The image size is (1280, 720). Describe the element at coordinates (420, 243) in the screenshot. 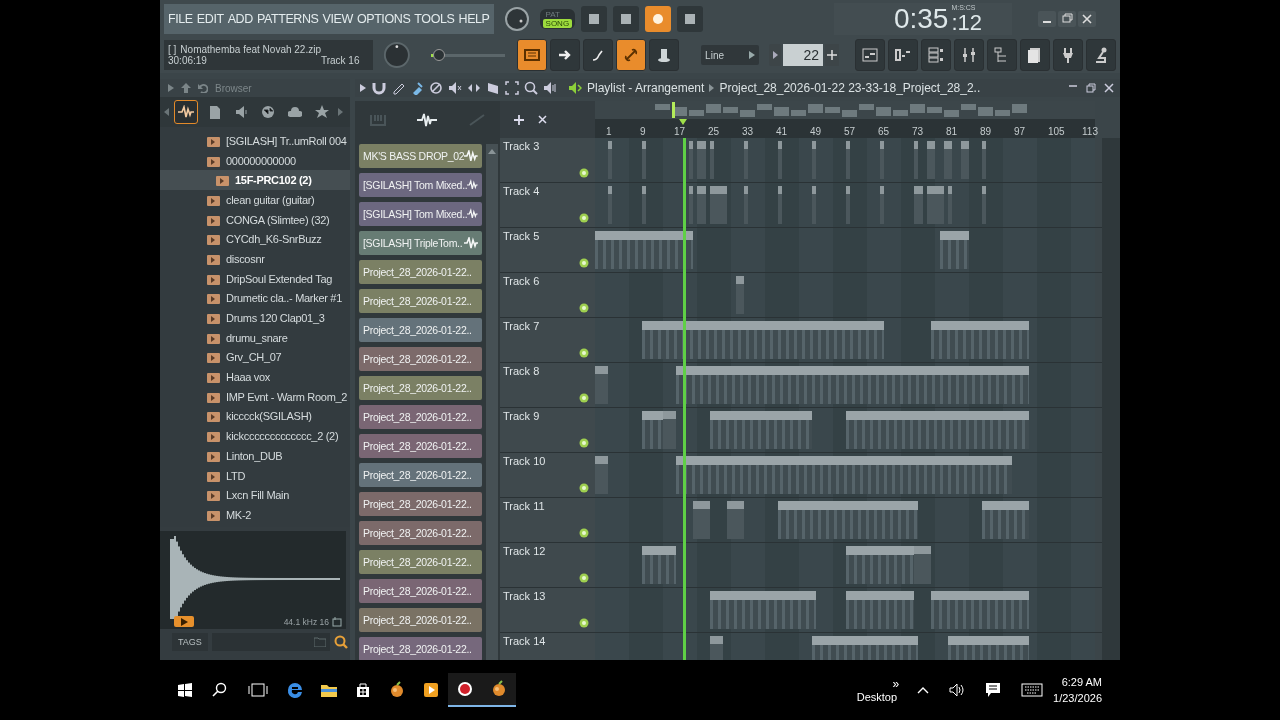

I see `clip-source-item: [SGILASH] TripleTom..` at that location.